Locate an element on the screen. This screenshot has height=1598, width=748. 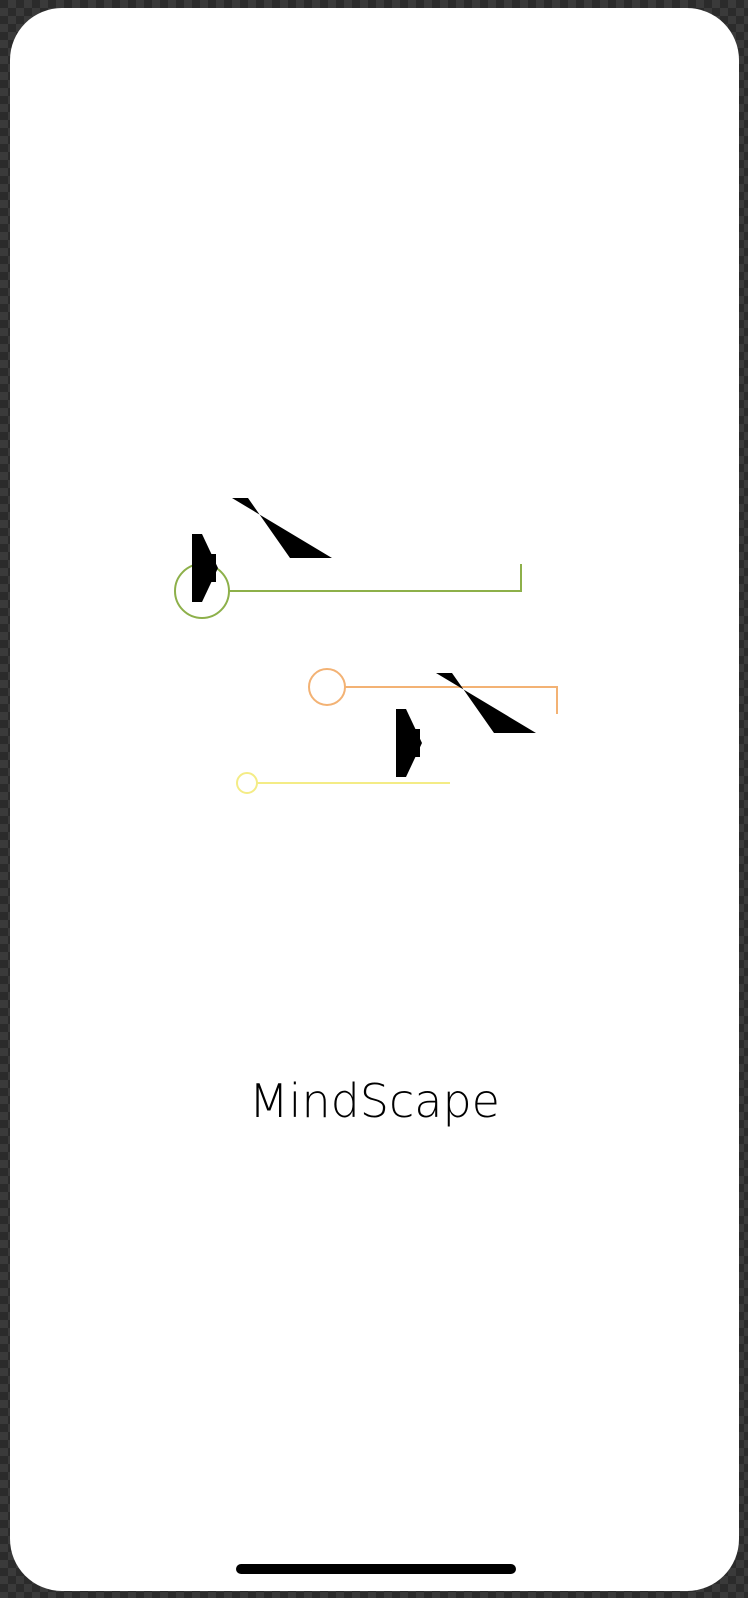
route-orange-line is located at coordinates (451, 700).